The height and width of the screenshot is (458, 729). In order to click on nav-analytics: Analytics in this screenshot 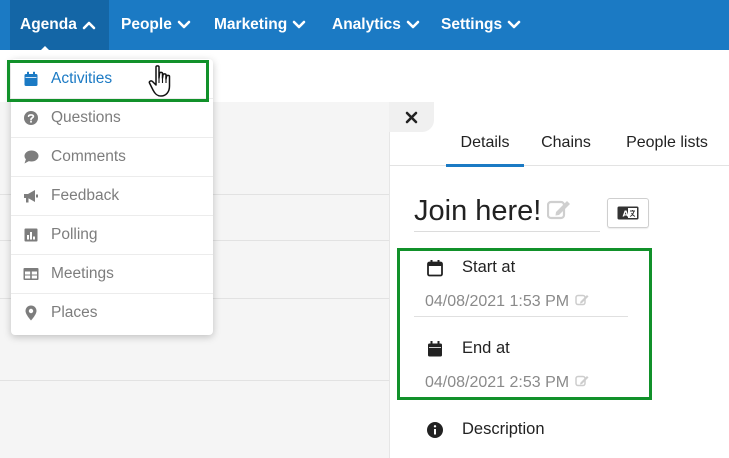, I will do `click(376, 25)`.